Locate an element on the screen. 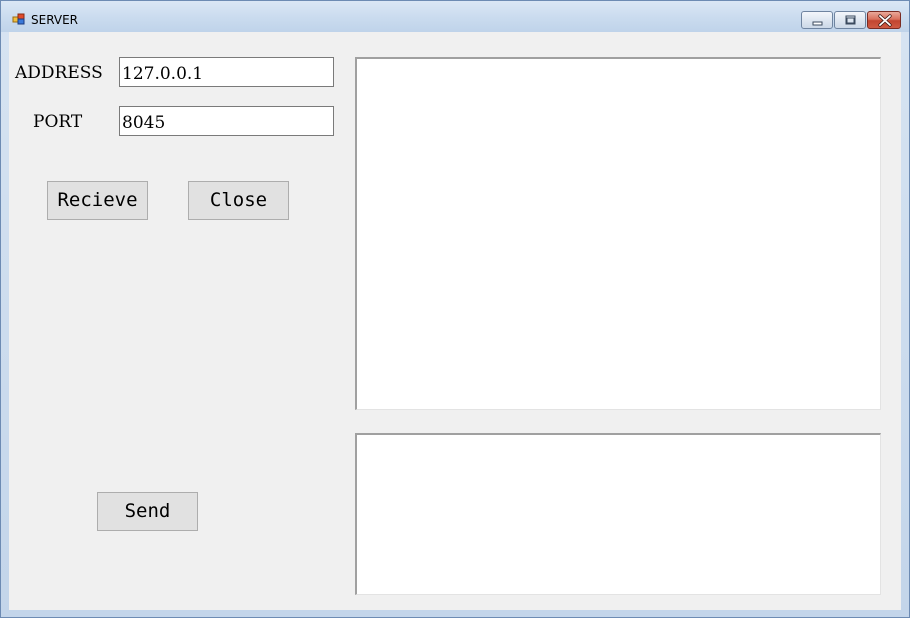 This screenshot has width=910, height=618. address-input is located at coordinates (226, 72).